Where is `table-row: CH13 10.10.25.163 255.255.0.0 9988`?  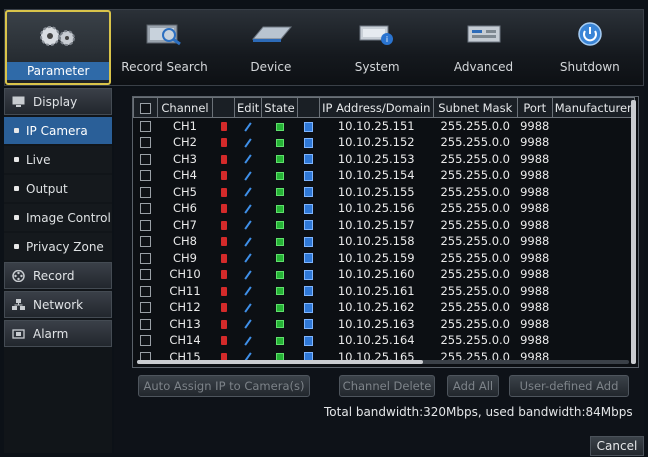
table-row: CH13 10.10.25.163 255.255.0.0 9988 is located at coordinates (384, 324).